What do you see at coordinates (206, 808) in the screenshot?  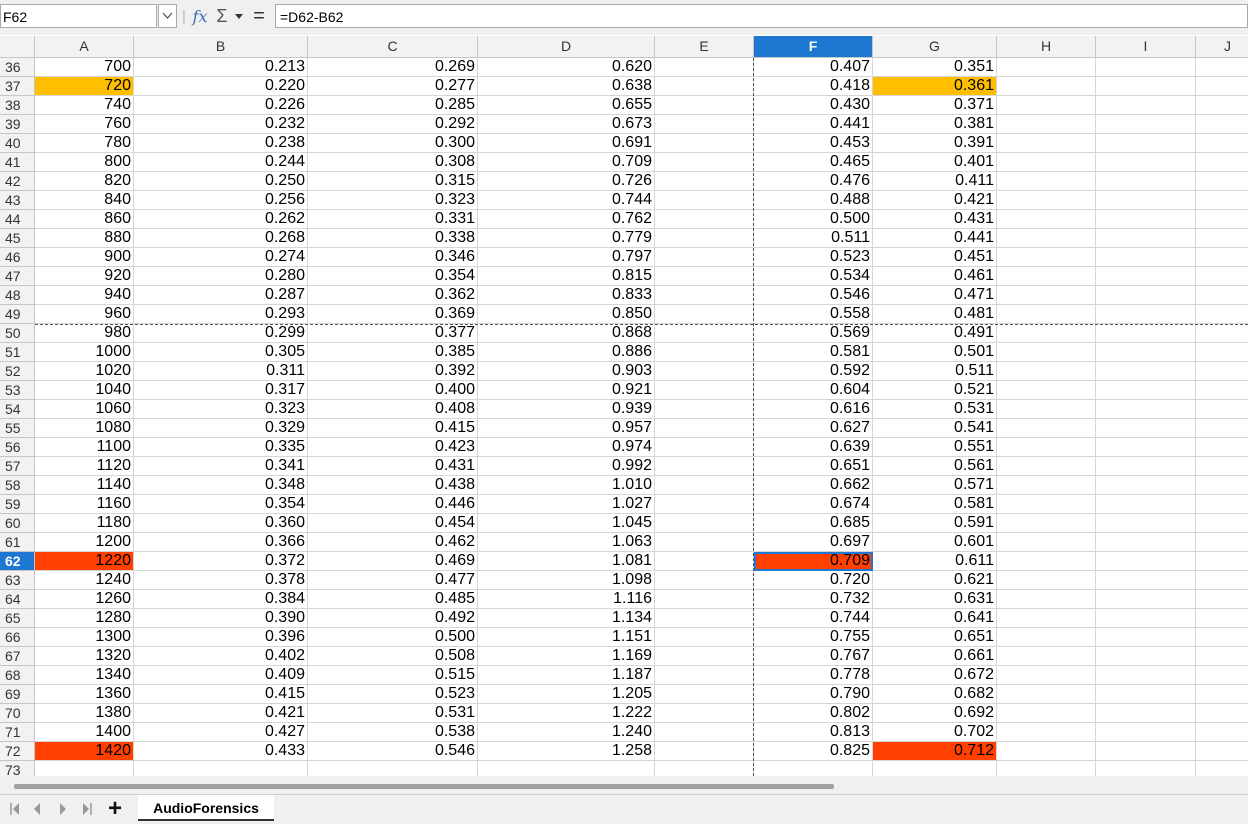 I see `sheet-tab: AudioForensics` at bounding box center [206, 808].